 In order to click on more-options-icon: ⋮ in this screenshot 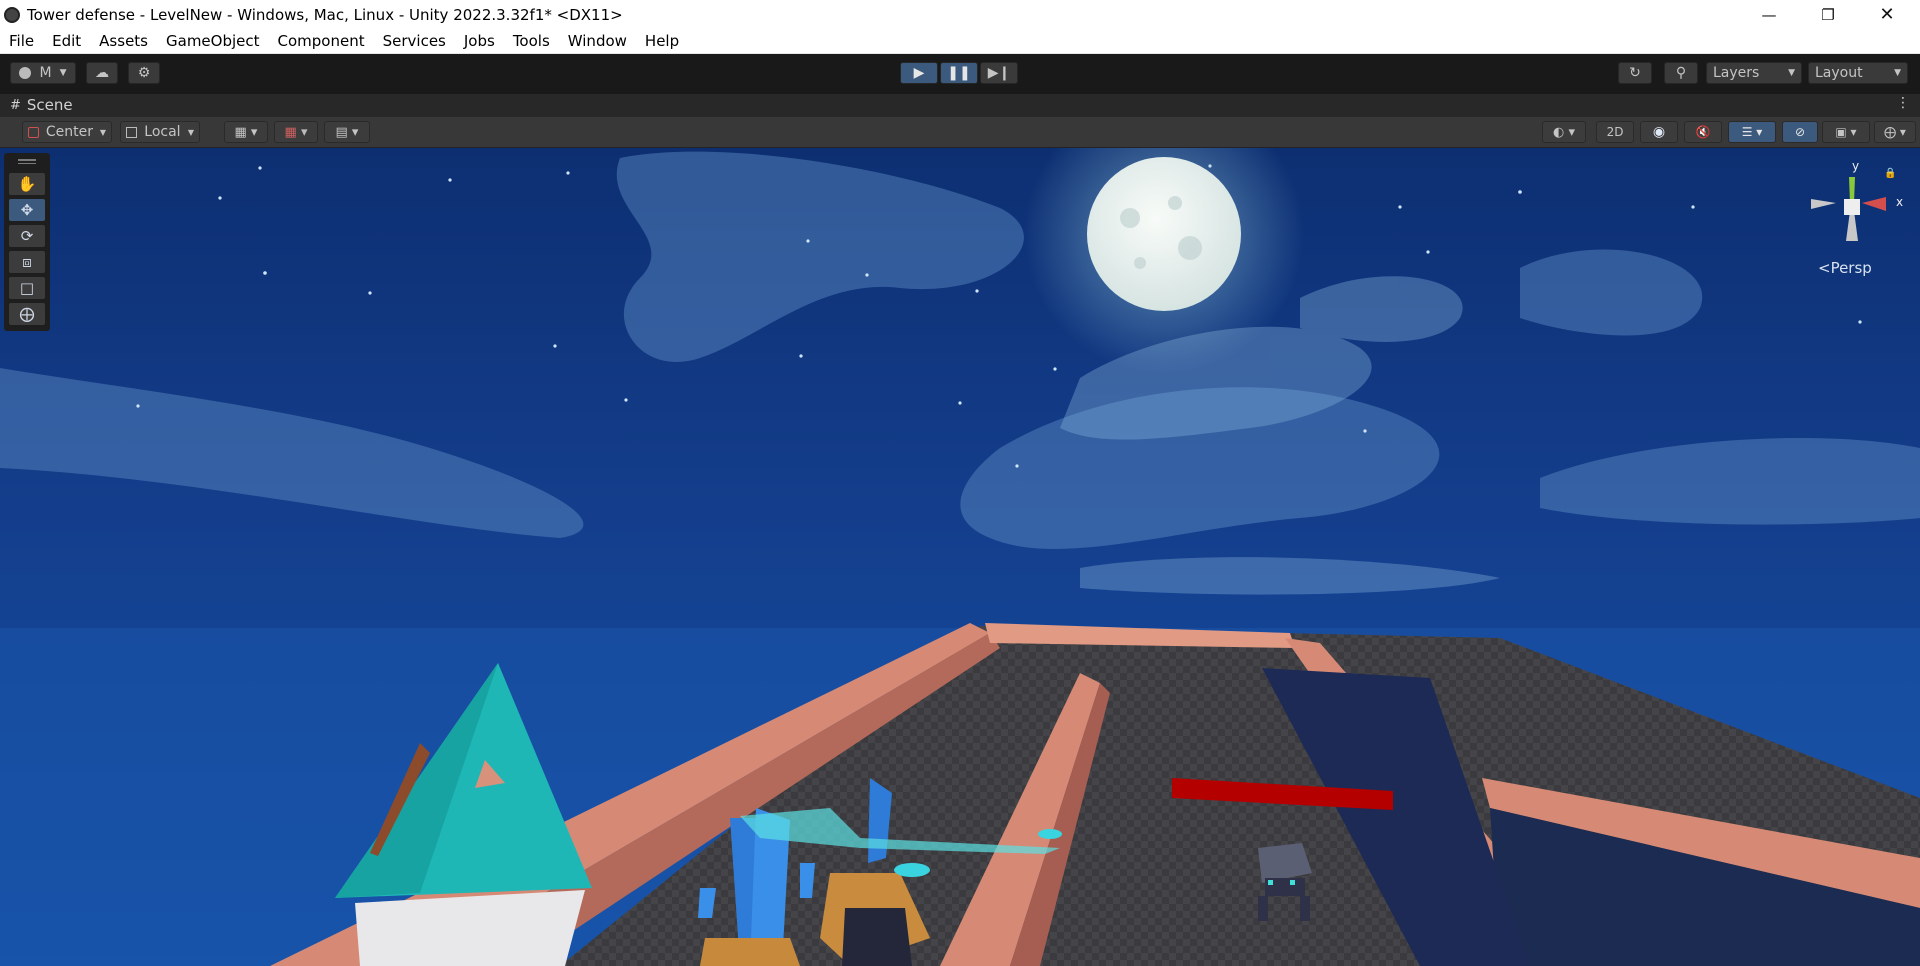, I will do `click(1903, 103)`.